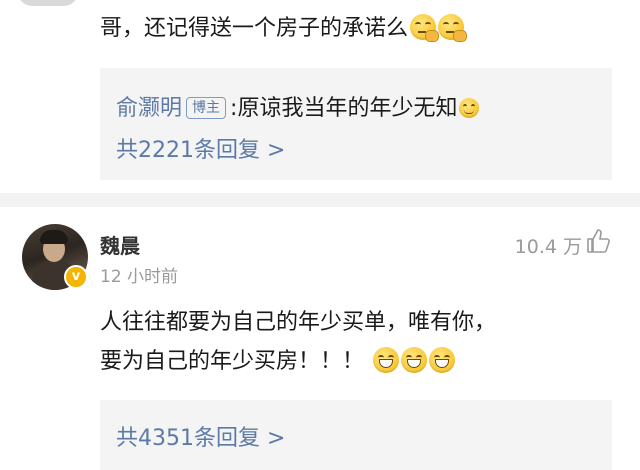 The height and width of the screenshot is (470, 640). What do you see at coordinates (120, 244) in the screenshot?
I see `username-link: 魏晨` at bounding box center [120, 244].